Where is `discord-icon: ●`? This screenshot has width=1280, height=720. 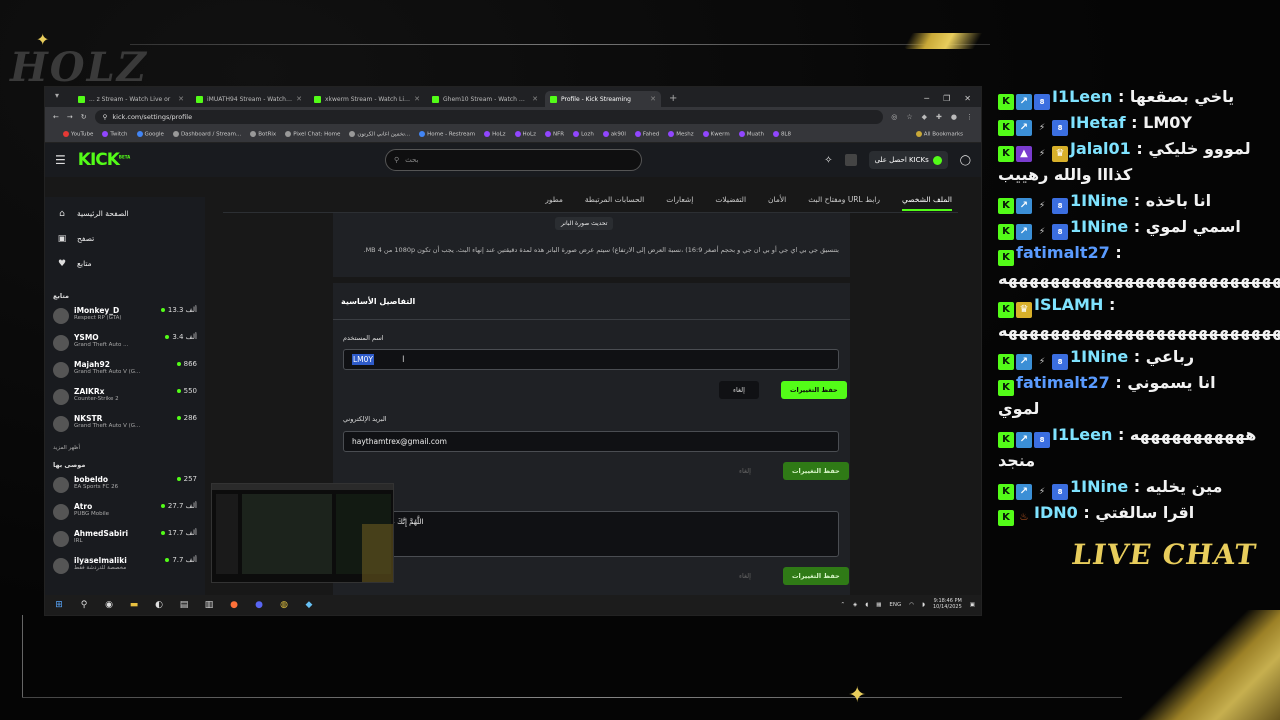 discord-icon: ● is located at coordinates (259, 605).